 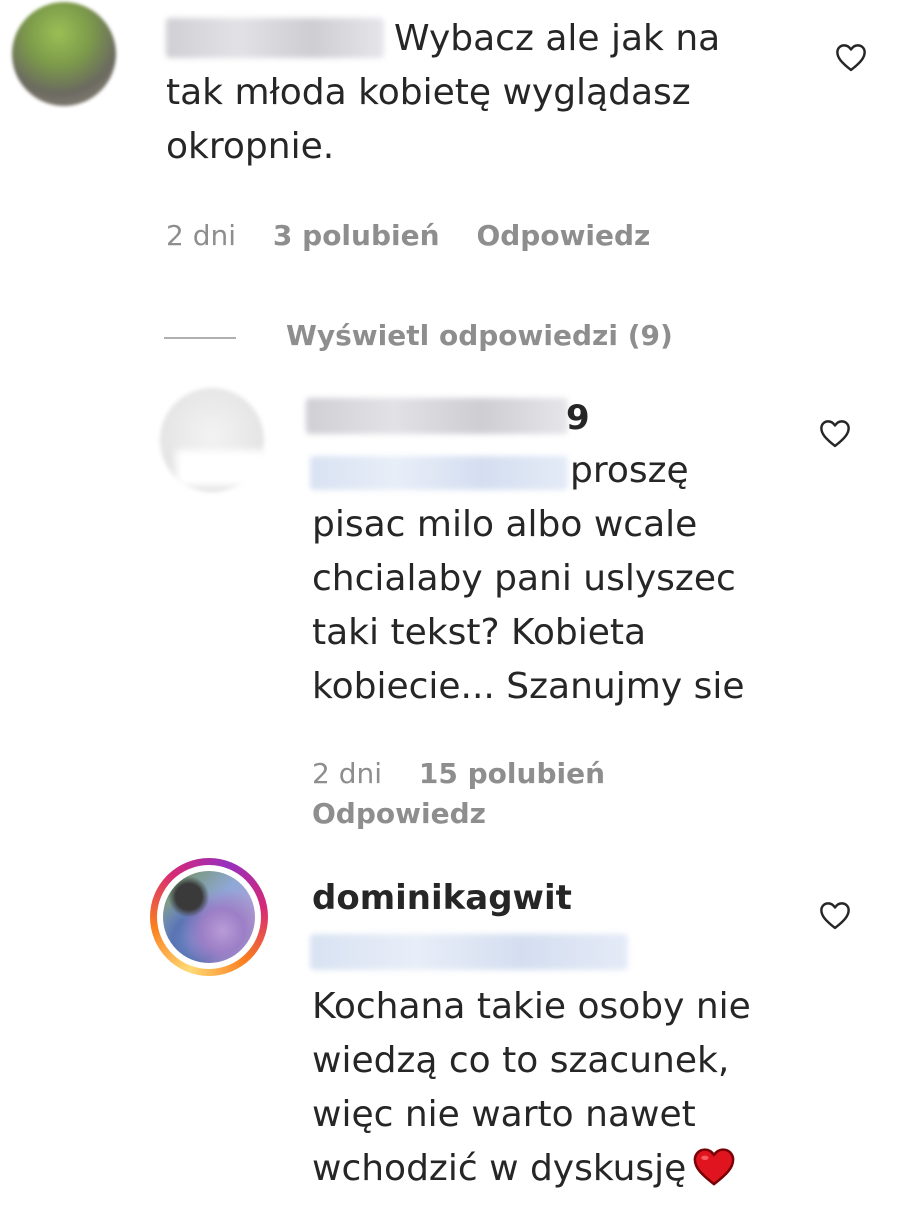 I want to click on red-heart-emoji-icon, so click(x=714, y=1167).